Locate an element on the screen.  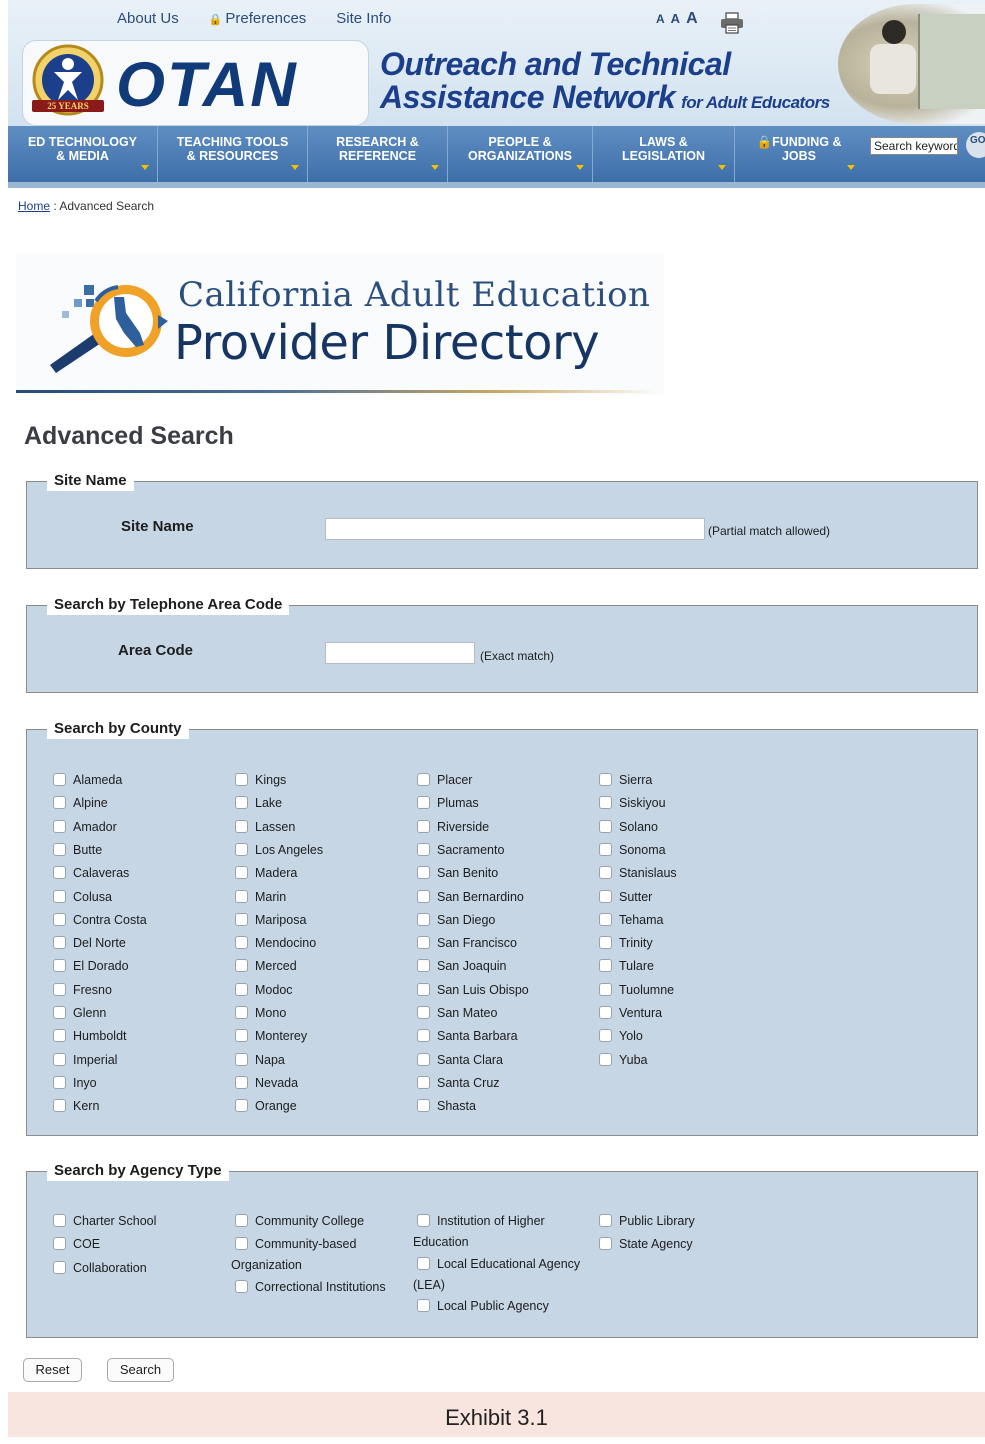
county-checkbox-item: Mariposa is located at coordinates (270, 920).